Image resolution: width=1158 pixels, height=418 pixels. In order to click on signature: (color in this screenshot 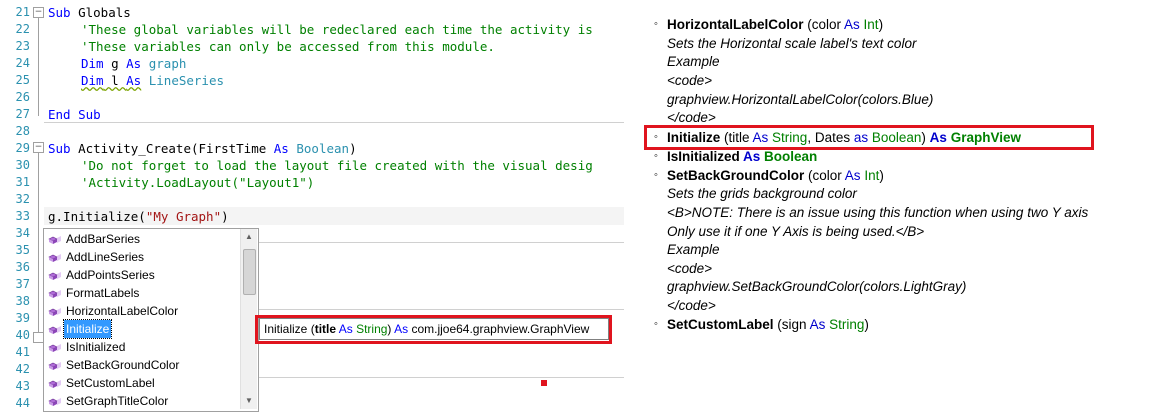, I will do `click(824, 175)`.